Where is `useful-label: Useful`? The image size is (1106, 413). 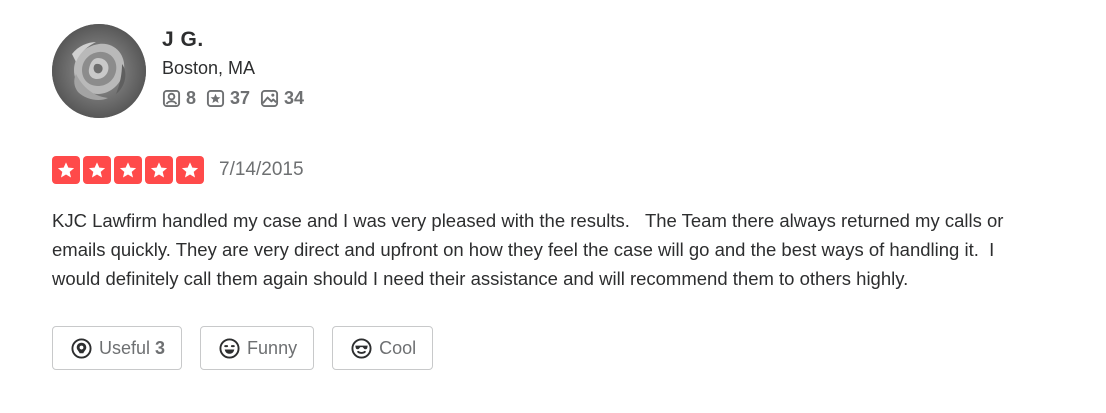
useful-label: Useful is located at coordinates (125, 347).